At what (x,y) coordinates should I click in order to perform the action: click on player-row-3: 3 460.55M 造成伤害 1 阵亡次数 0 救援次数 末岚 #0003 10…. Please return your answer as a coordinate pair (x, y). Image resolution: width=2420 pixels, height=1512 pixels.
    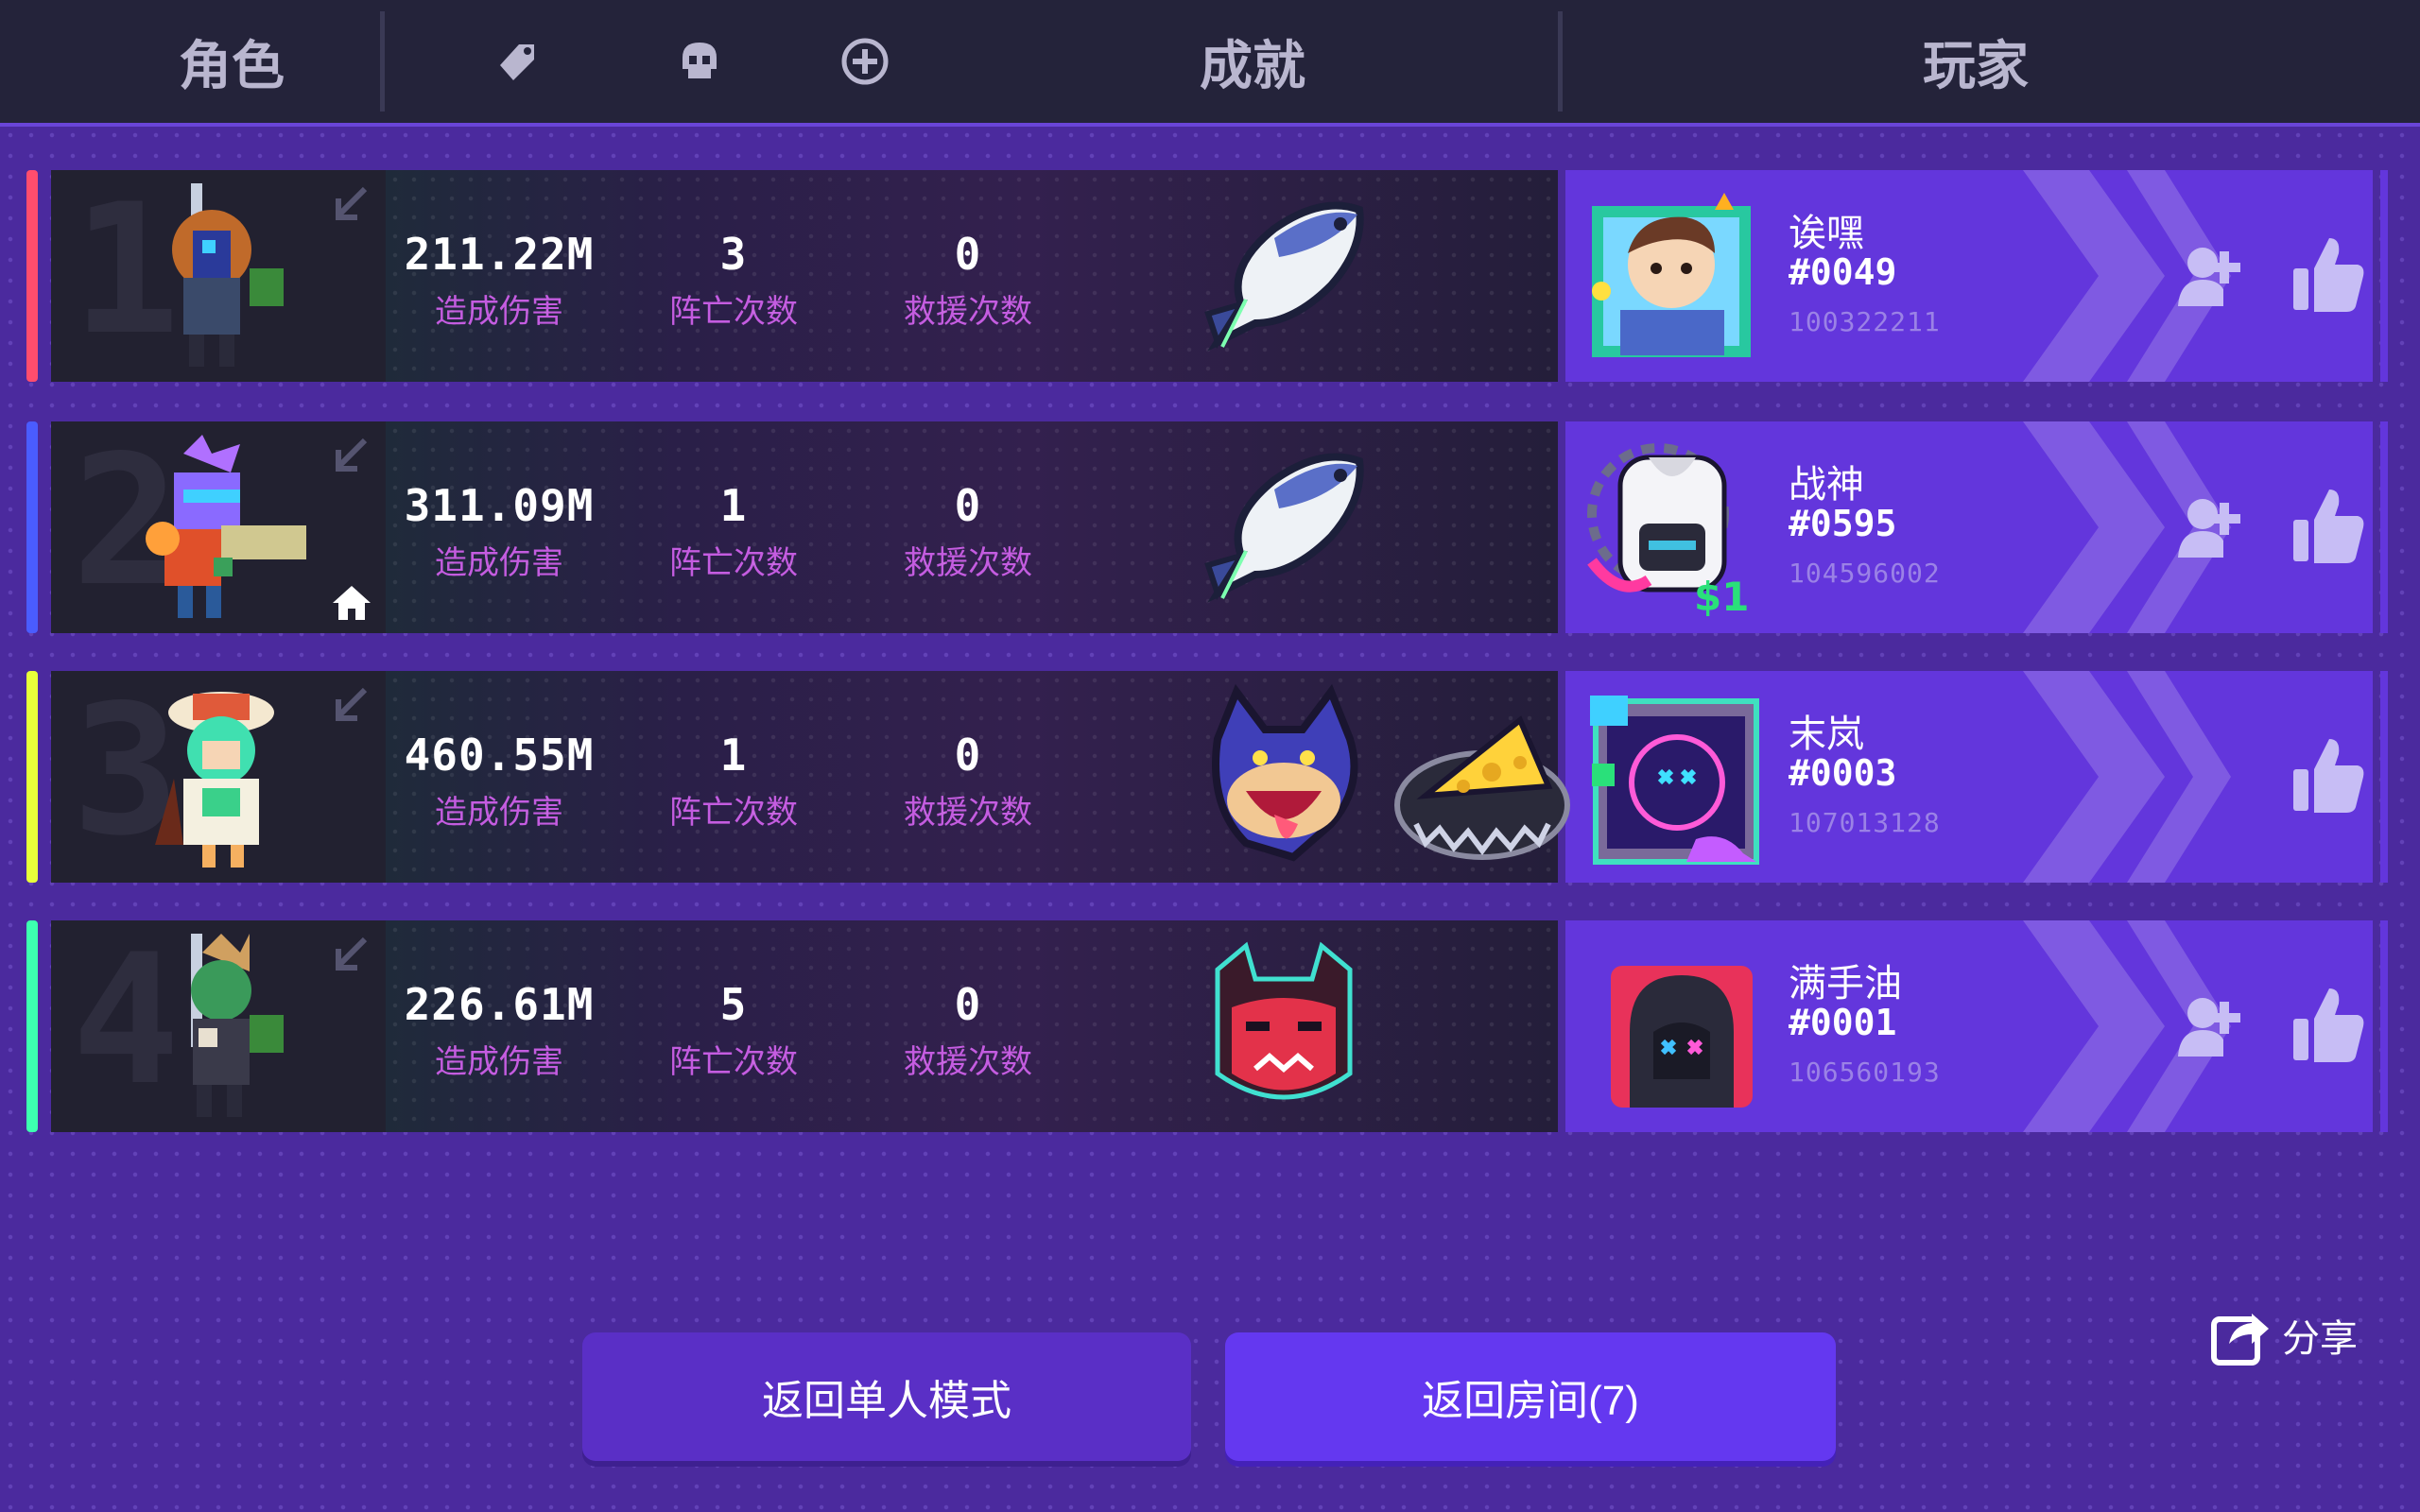
    Looking at the image, I should click on (1208, 774).